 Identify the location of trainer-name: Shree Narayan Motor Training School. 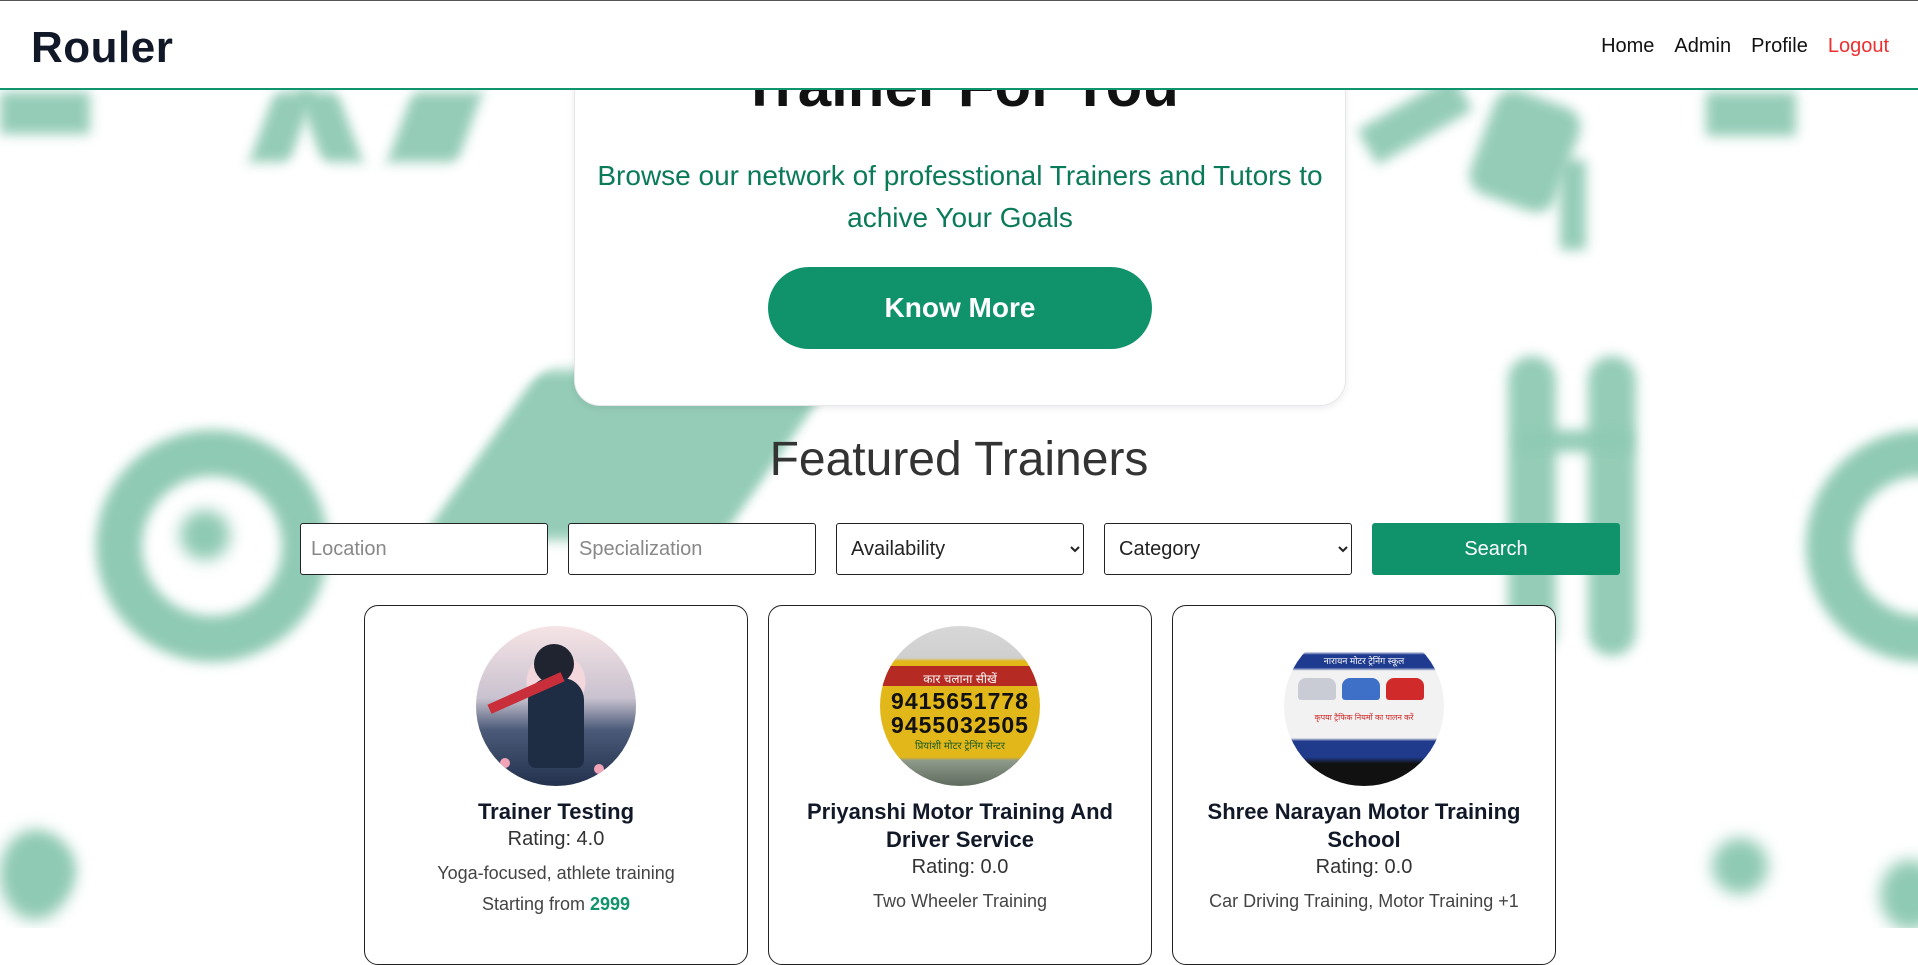
(1364, 825).